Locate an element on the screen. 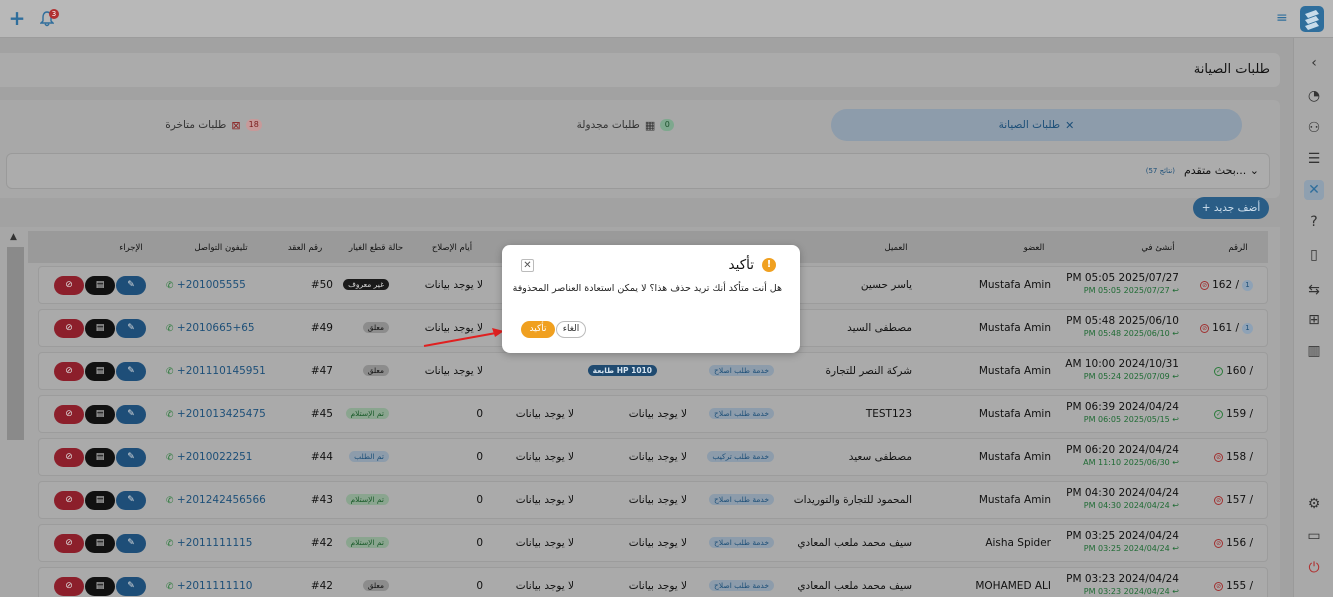 This screenshot has width=1333, height=597. tools-icon: ✕ is located at coordinates (1070, 125).